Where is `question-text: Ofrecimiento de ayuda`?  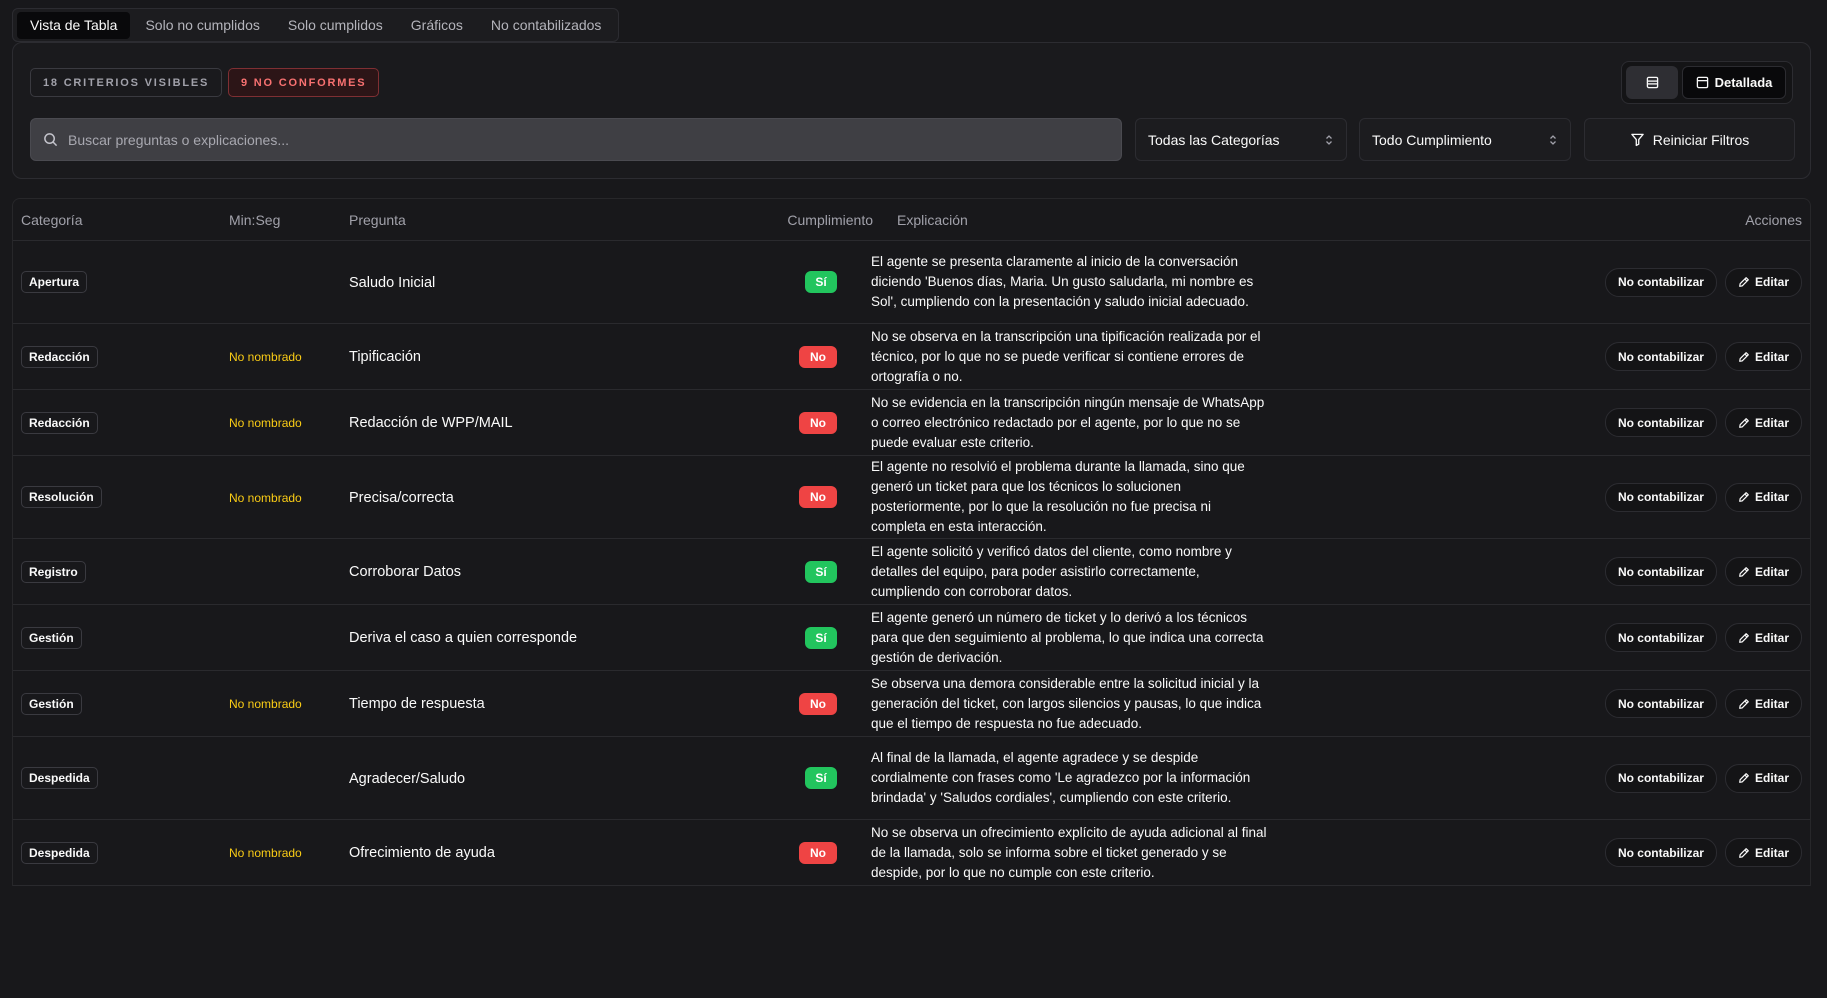 question-text: Ofrecimiento de ayuda is located at coordinates (422, 853).